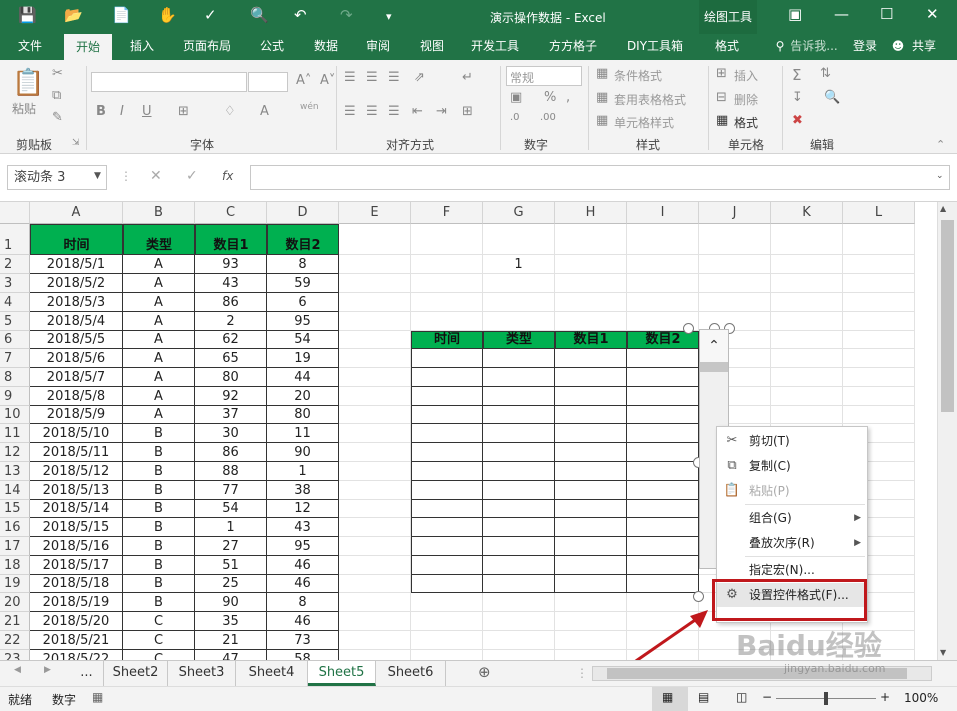 Image resolution: width=957 pixels, height=711 pixels. I want to click on scroll-up-icon: ▲, so click(943, 208).